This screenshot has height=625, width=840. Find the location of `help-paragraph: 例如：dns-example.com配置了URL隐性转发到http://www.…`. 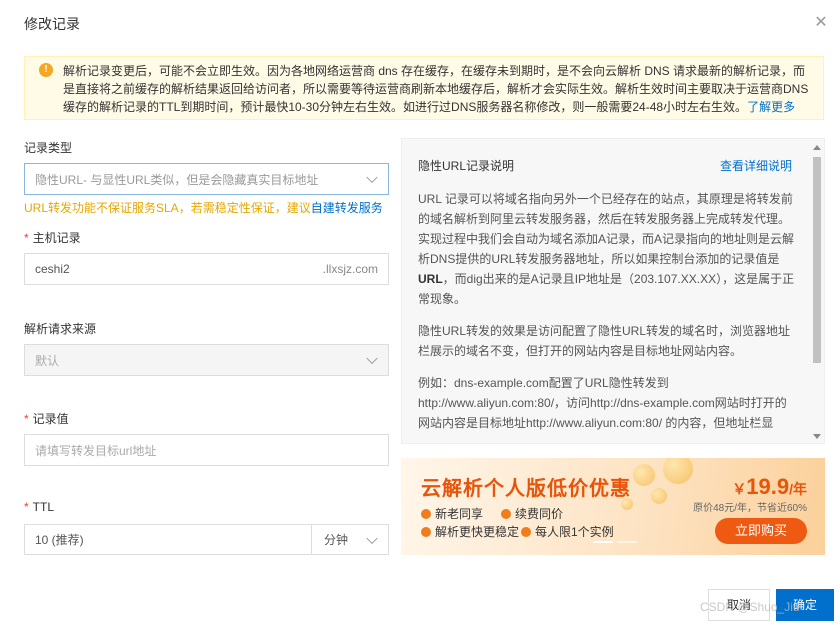

help-paragraph: 例如：dns-example.com配置了URL隐性转发到http://www.… is located at coordinates (602, 403).